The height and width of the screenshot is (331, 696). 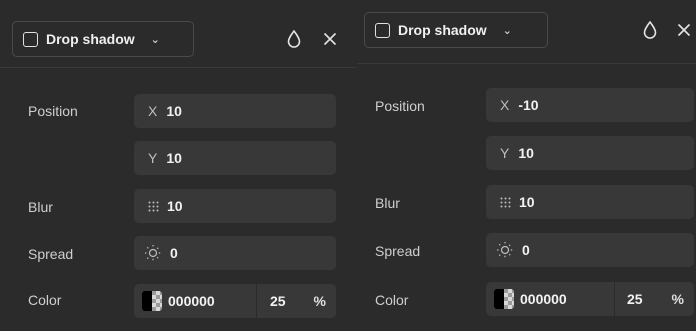 I want to click on position-x-field: X -10, so click(x=590, y=105).